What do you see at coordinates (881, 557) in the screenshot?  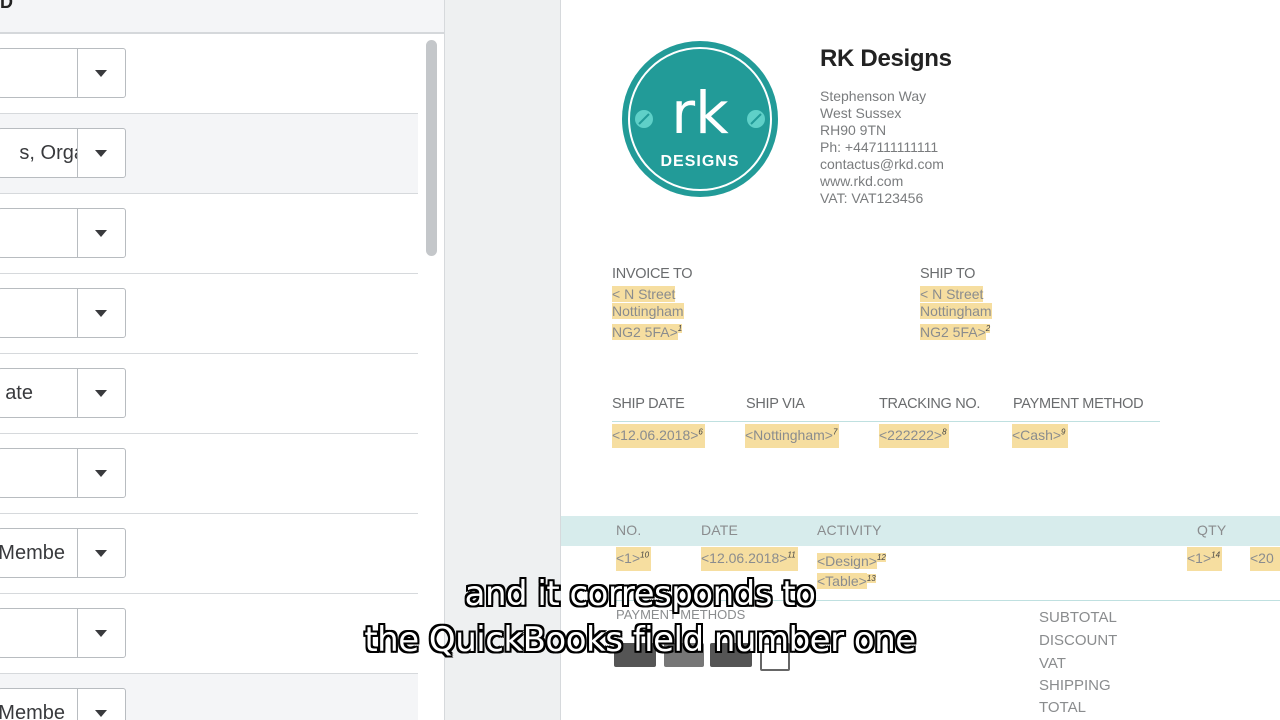 I see `field-number: 12` at bounding box center [881, 557].